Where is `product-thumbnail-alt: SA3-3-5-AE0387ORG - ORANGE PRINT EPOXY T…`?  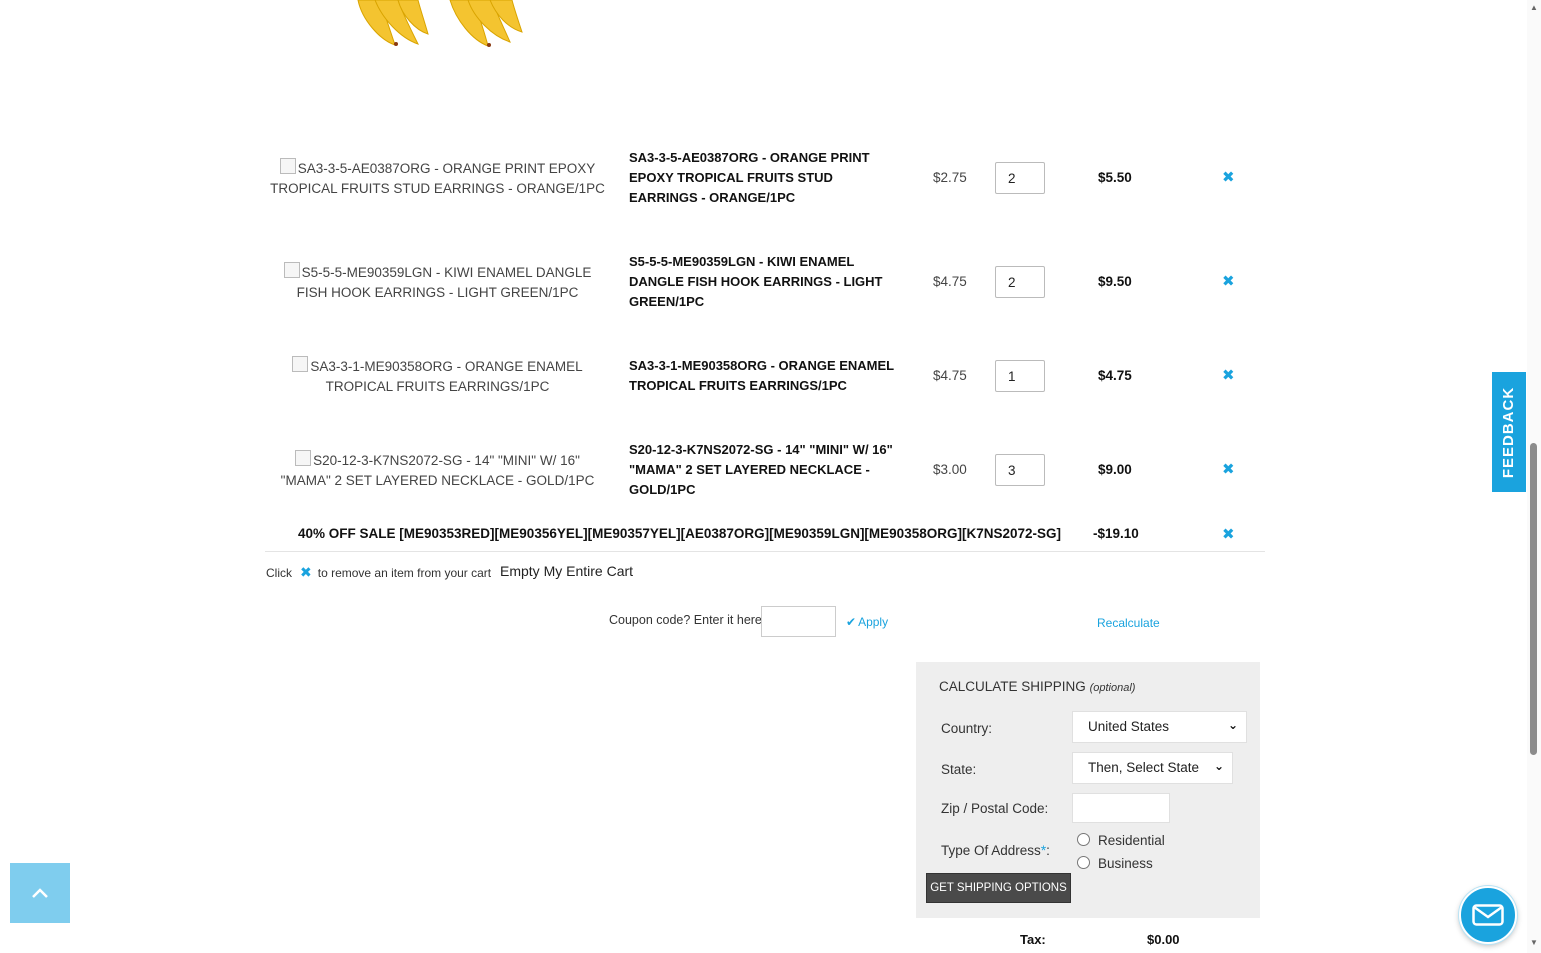 product-thumbnail-alt: SA3-3-5-AE0387ORG - ORANGE PRINT EPOXY T… is located at coordinates (437, 178).